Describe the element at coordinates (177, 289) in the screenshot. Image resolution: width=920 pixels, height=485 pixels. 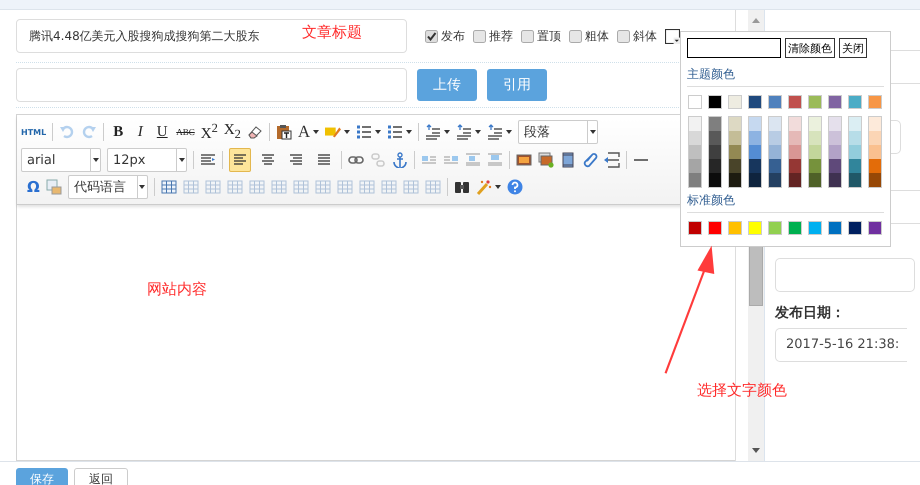
I see `annotation-text: 网站内容` at that location.